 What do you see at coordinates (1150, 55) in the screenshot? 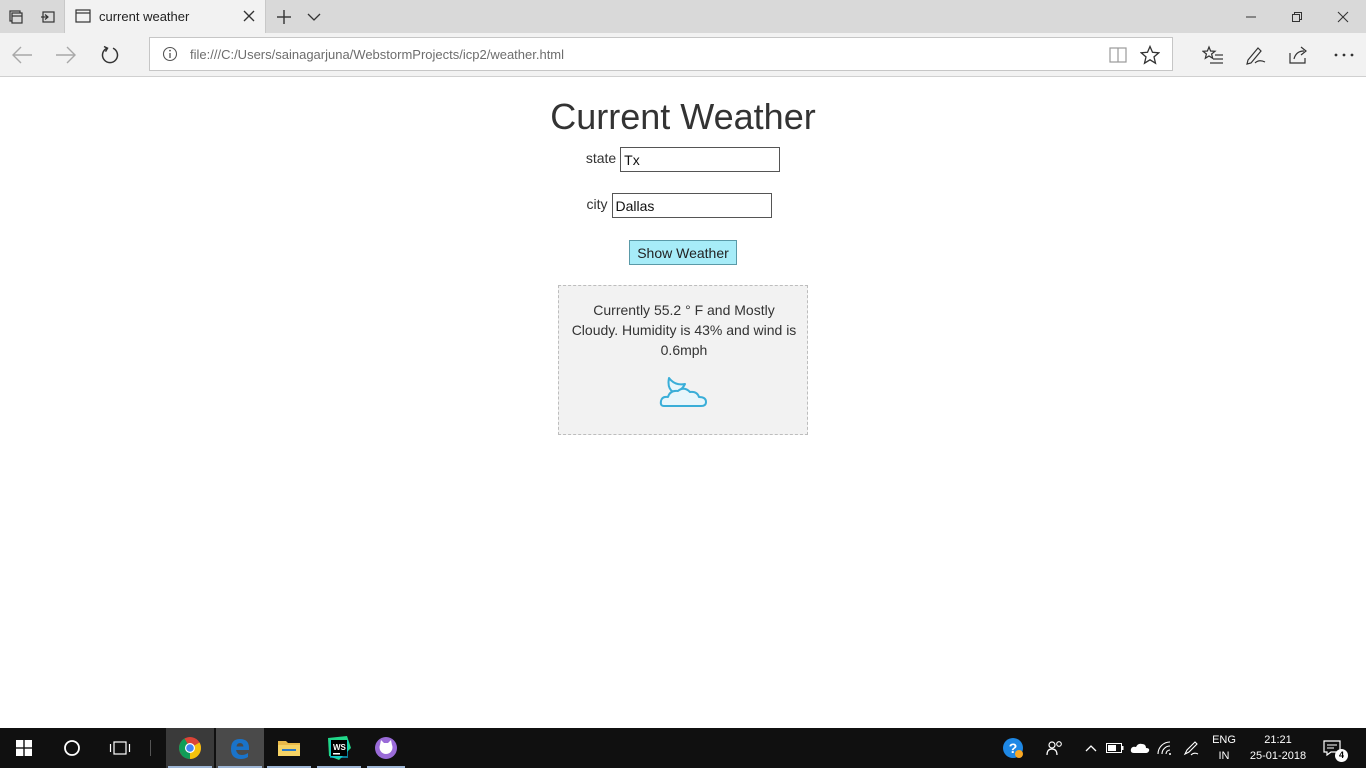
I see `favorite-star-icon` at bounding box center [1150, 55].